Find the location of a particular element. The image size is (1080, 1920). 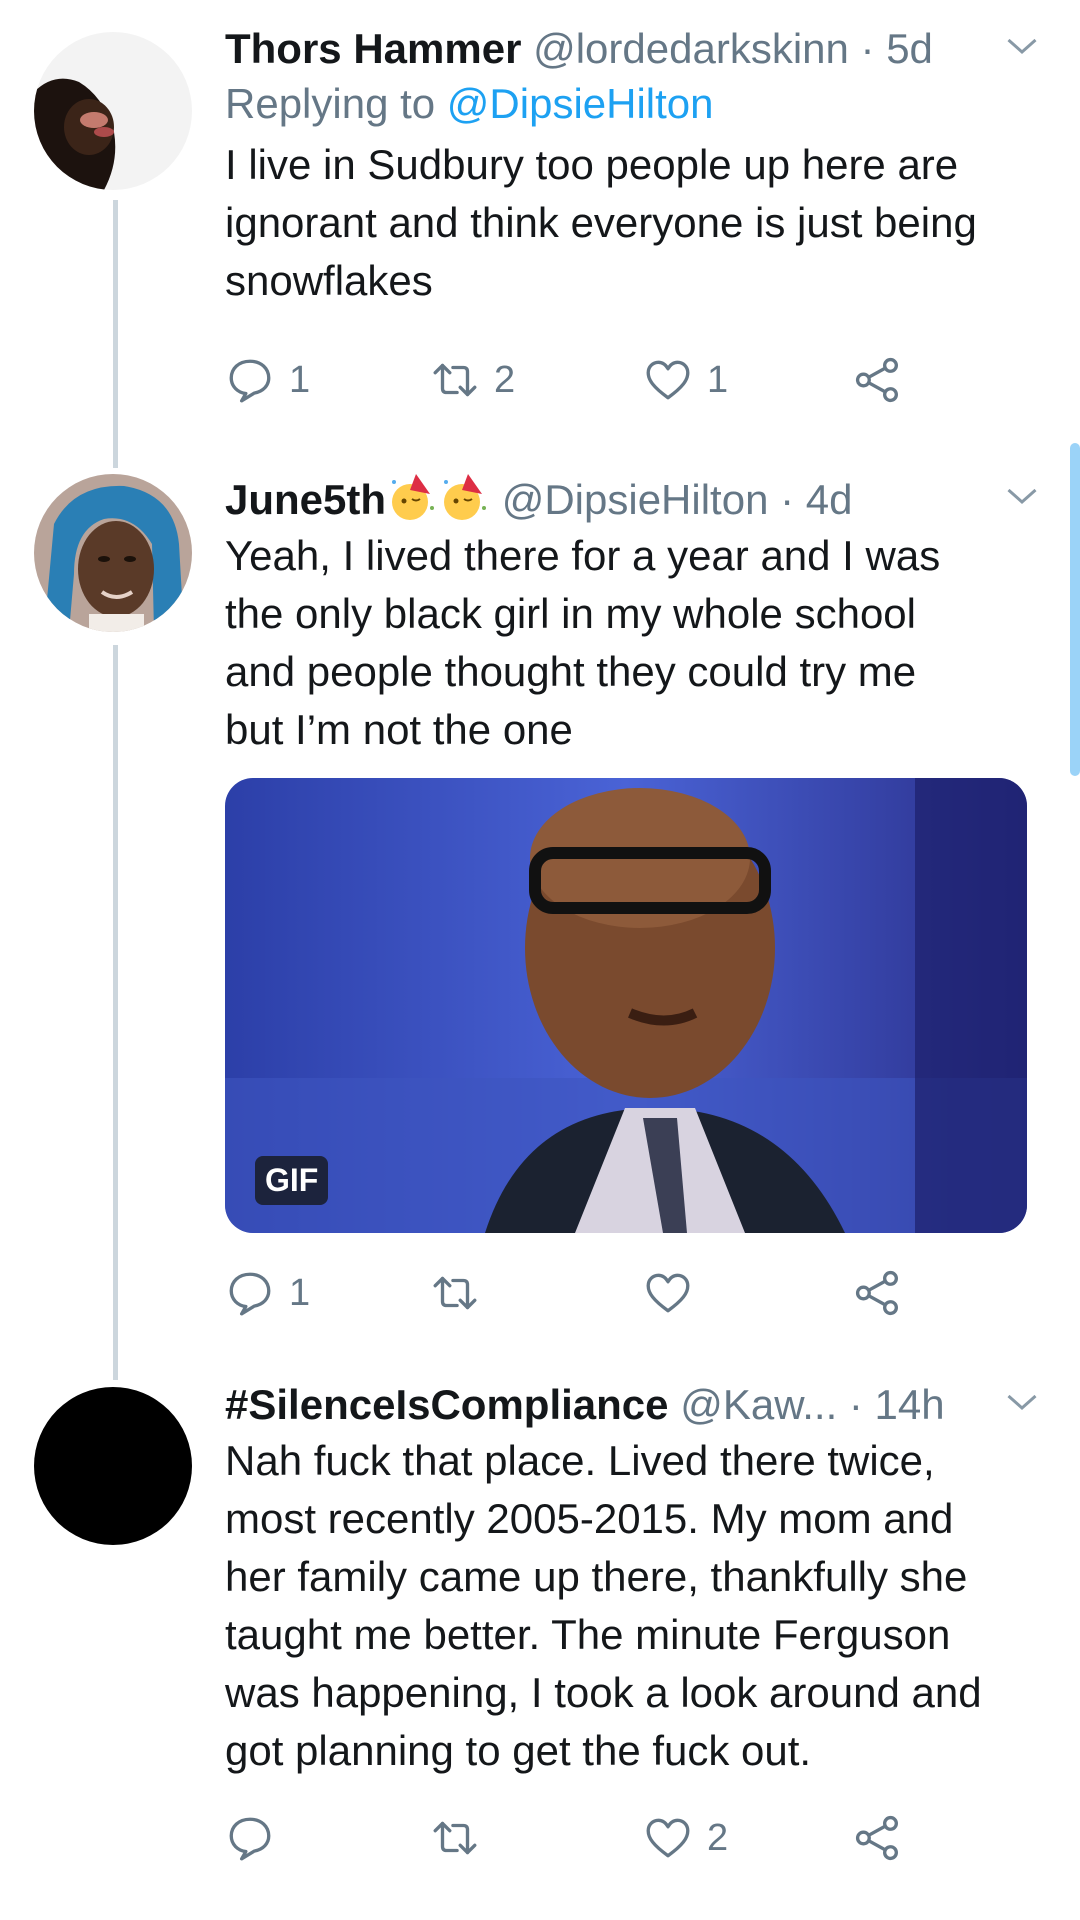

timestamp: · 5d is located at coordinates (897, 48).